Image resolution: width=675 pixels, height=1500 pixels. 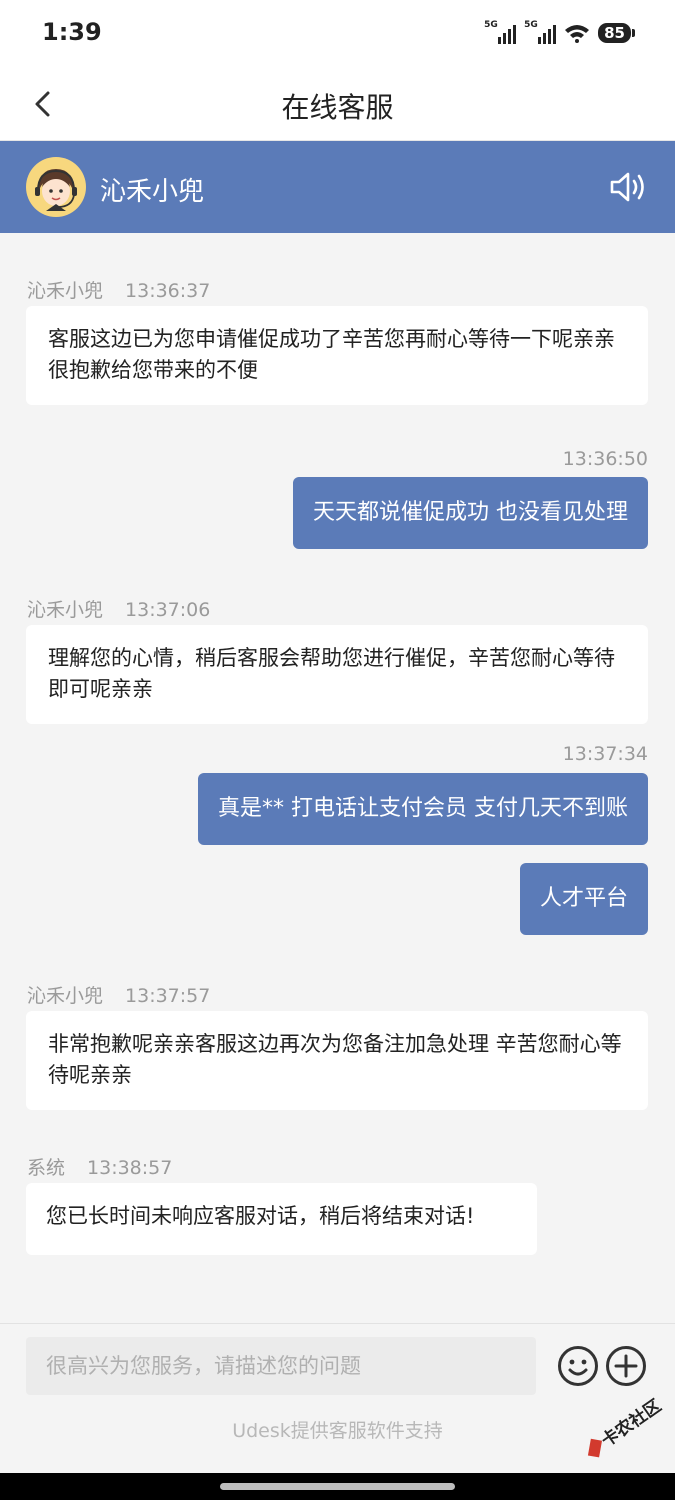 What do you see at coordinates (577, 34) in the screenshot?
I see `wifi-icon` at bounding box center [577, 34].